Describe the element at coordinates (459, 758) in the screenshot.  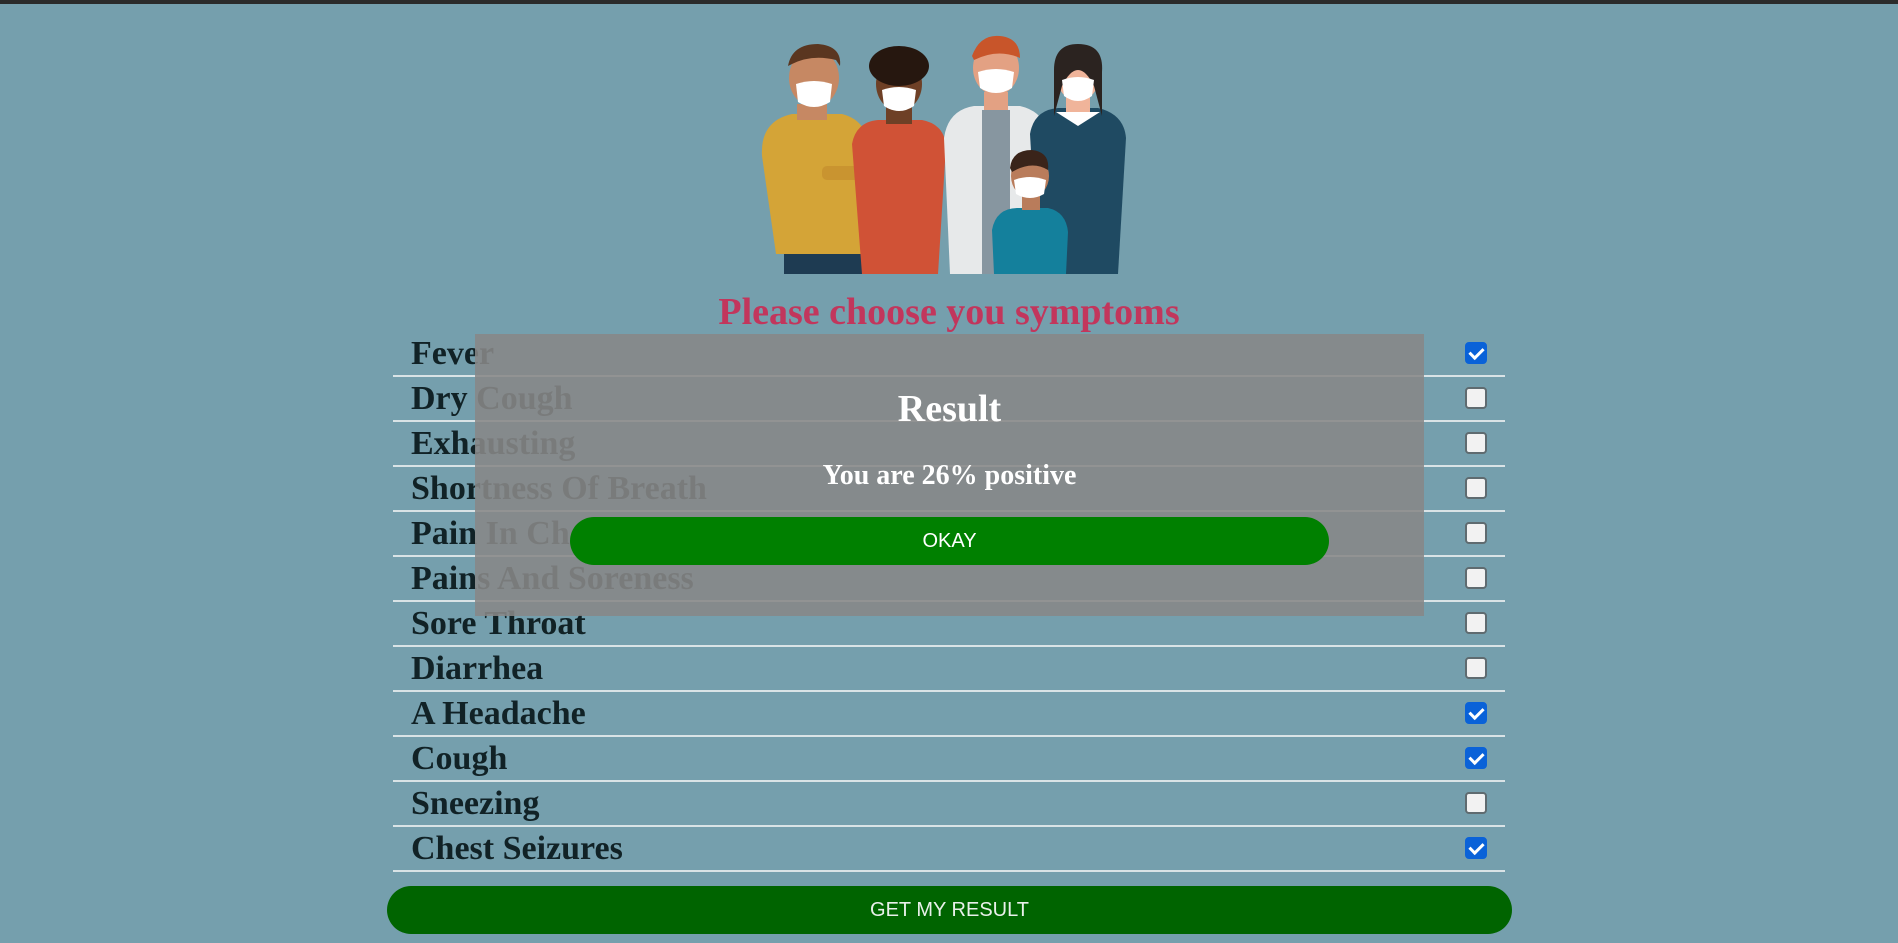
I see `symptom-label: Cough` at that location.